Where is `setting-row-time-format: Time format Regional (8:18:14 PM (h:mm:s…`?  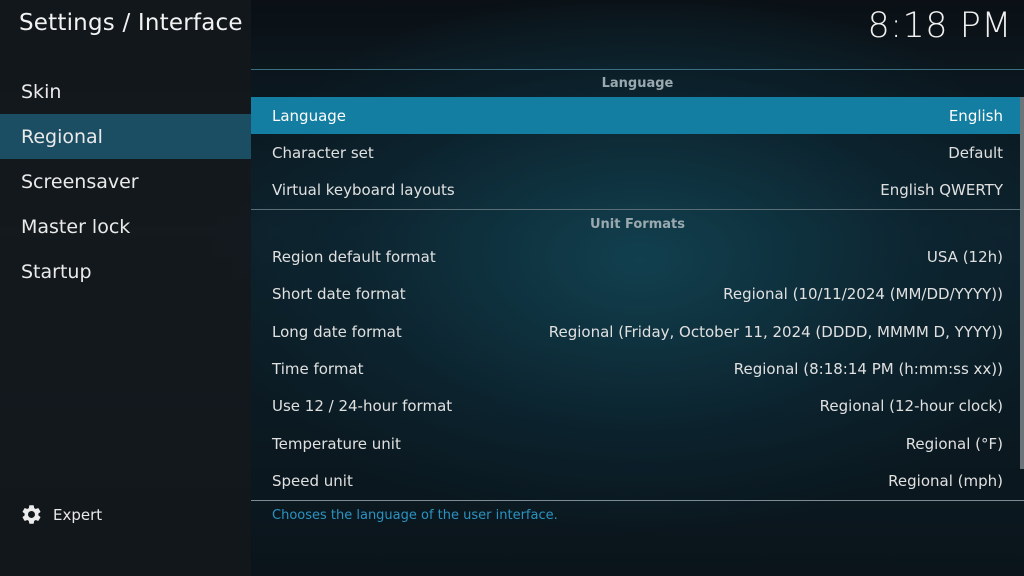
setting-row-time-format: Time format Regional (8:18:14 PM (h:mm:s… is located at coordinates (637, 368).